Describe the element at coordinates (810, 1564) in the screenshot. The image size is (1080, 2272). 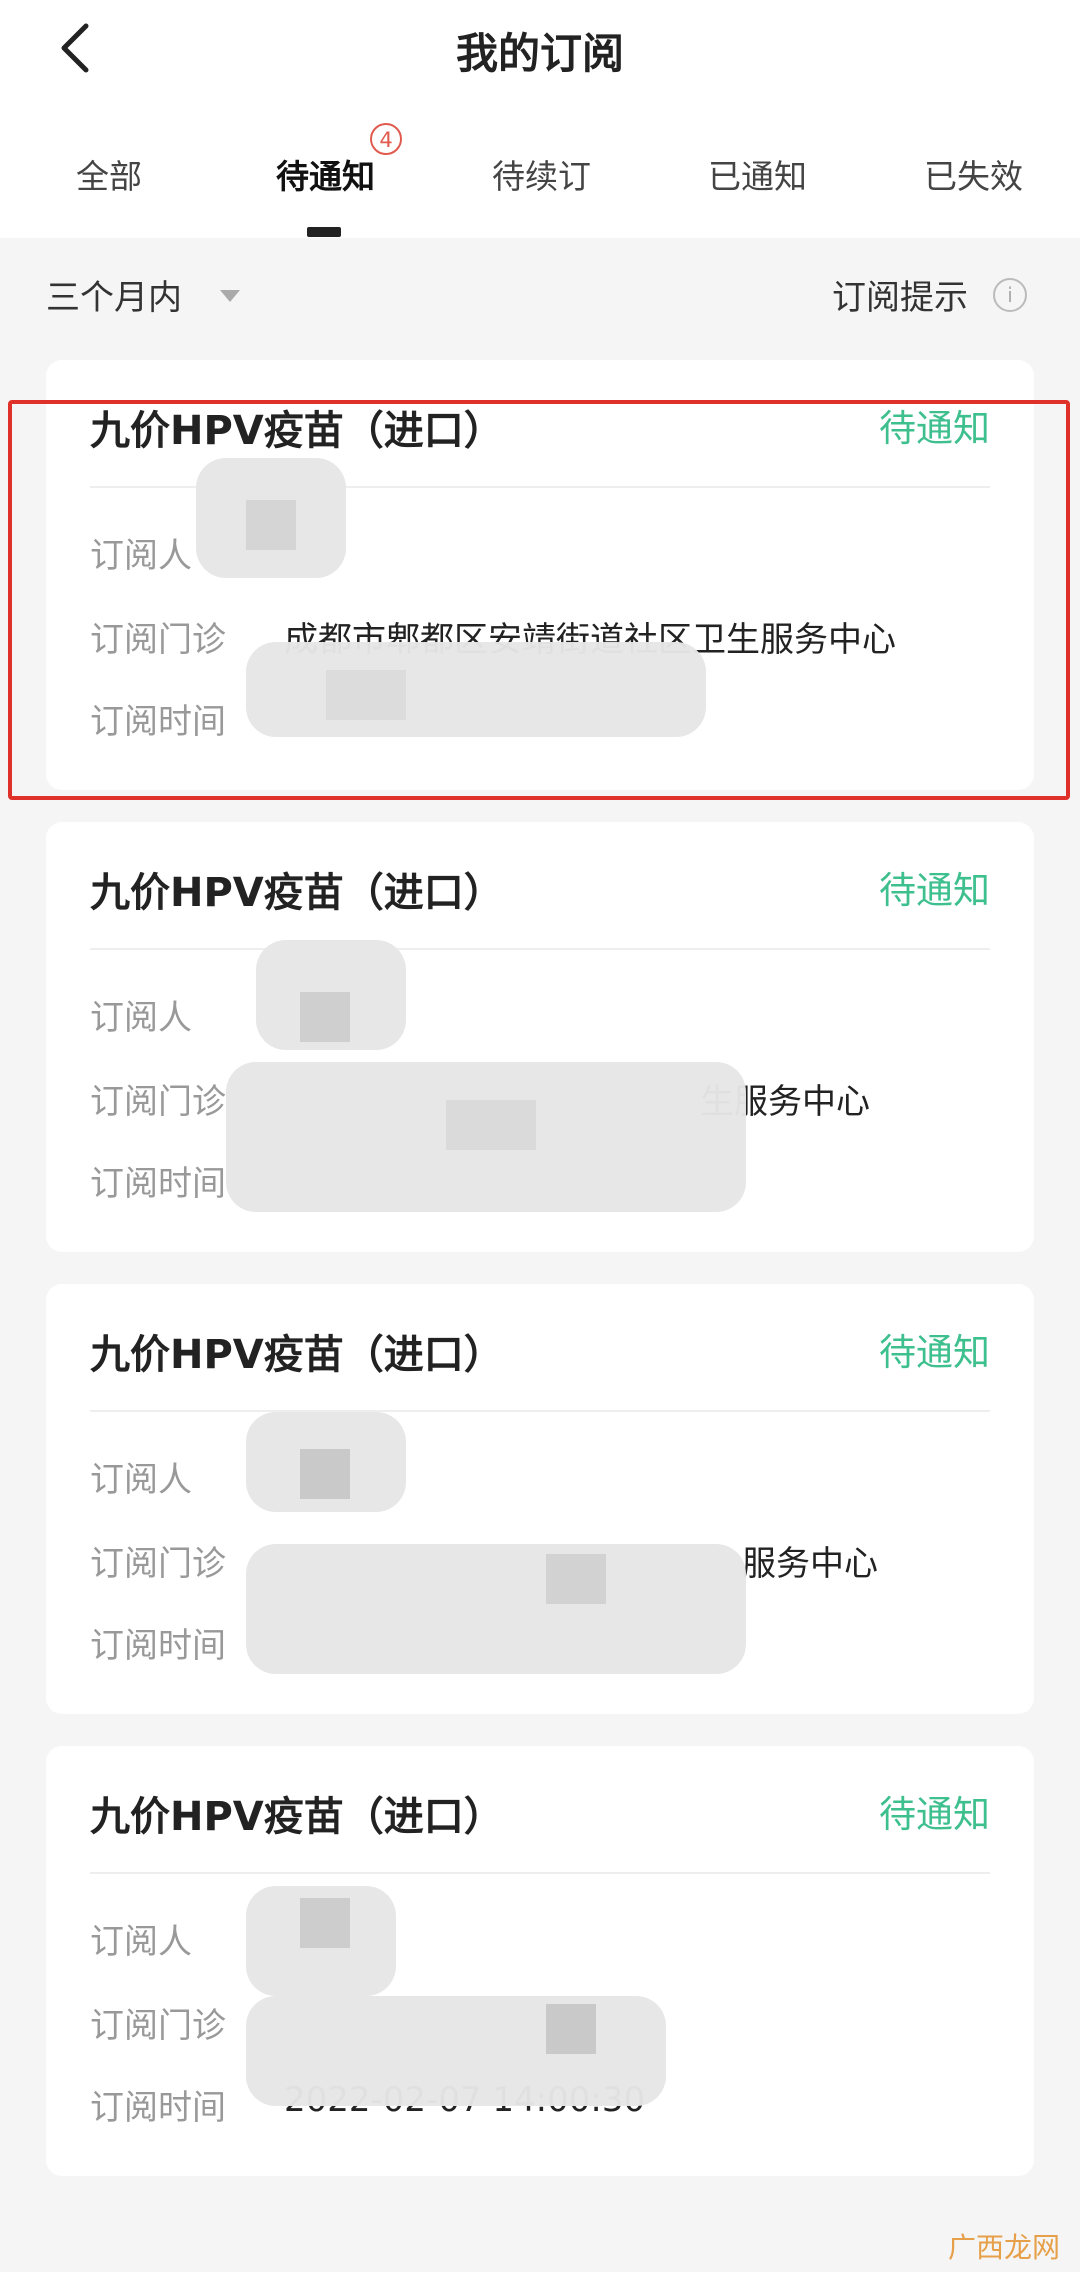
I see `clinic-value: 服务中心` at that location.